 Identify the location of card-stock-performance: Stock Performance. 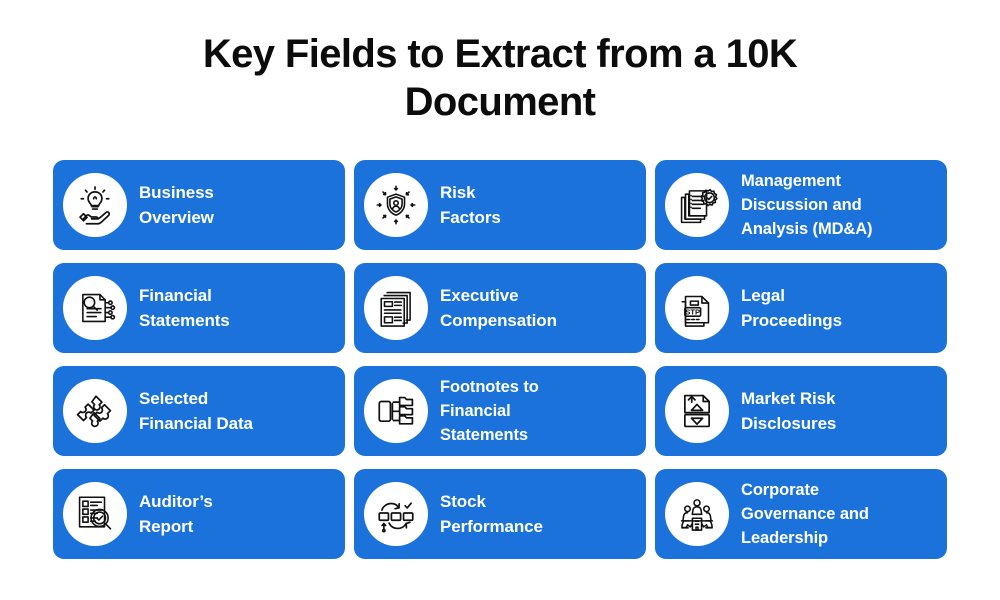
(500, 514).